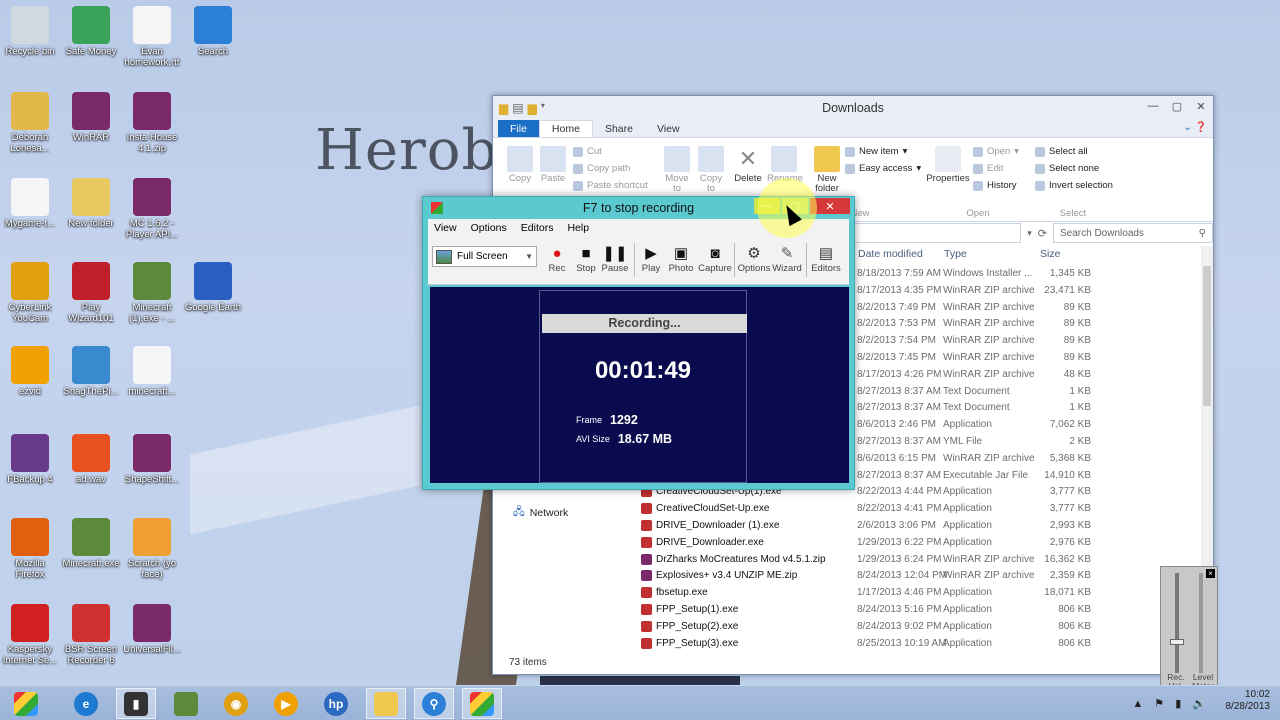 This screenshot has width=1280, height=720. I want to click on desktop-icon: Minecraft.exe, so click(91, 543).